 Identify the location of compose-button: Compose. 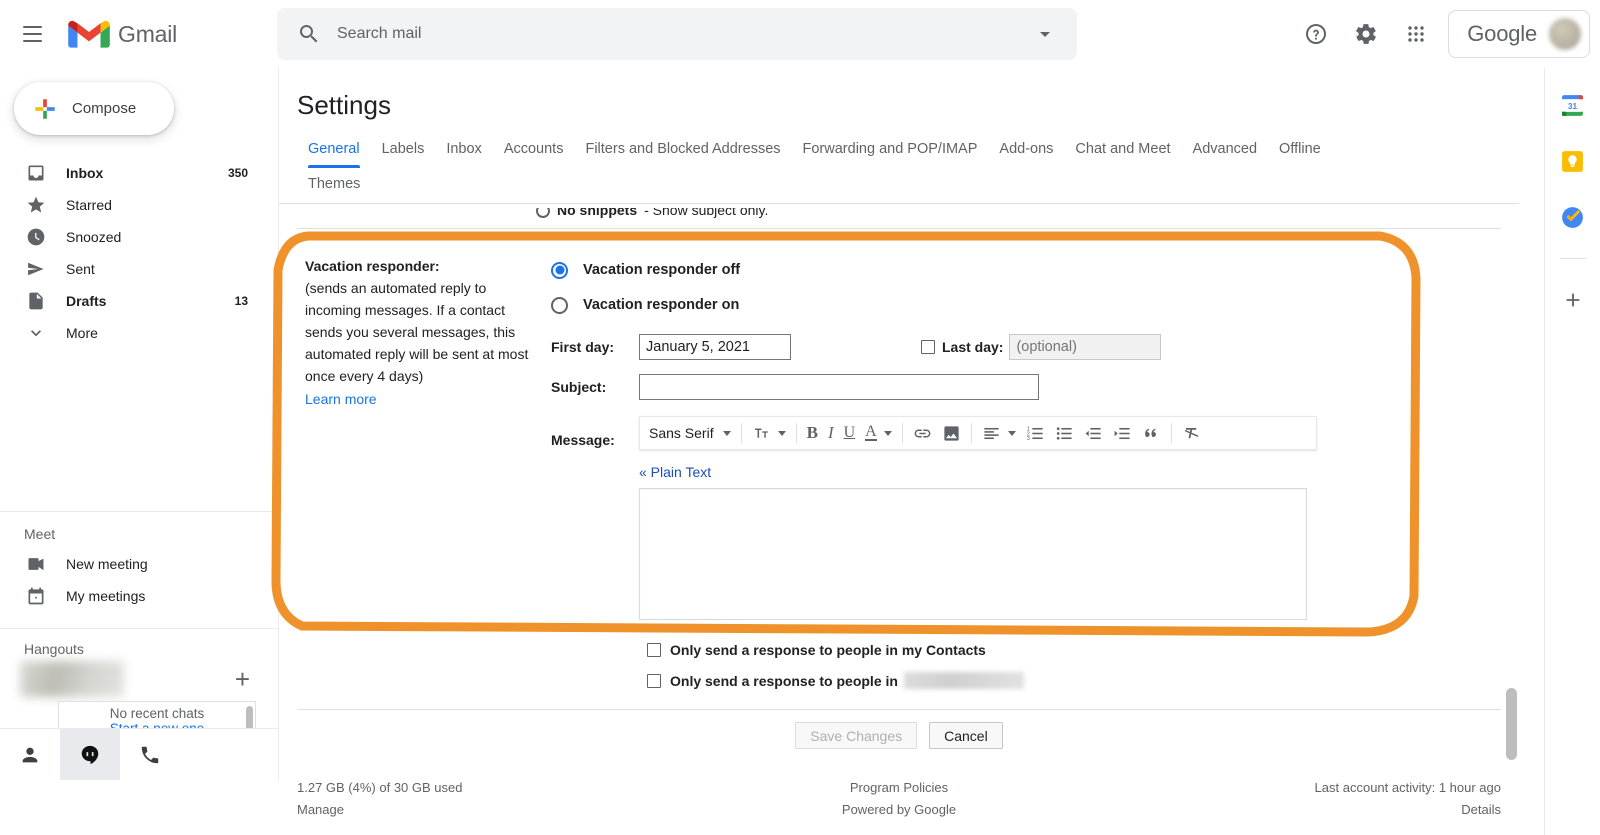
(94, 108).